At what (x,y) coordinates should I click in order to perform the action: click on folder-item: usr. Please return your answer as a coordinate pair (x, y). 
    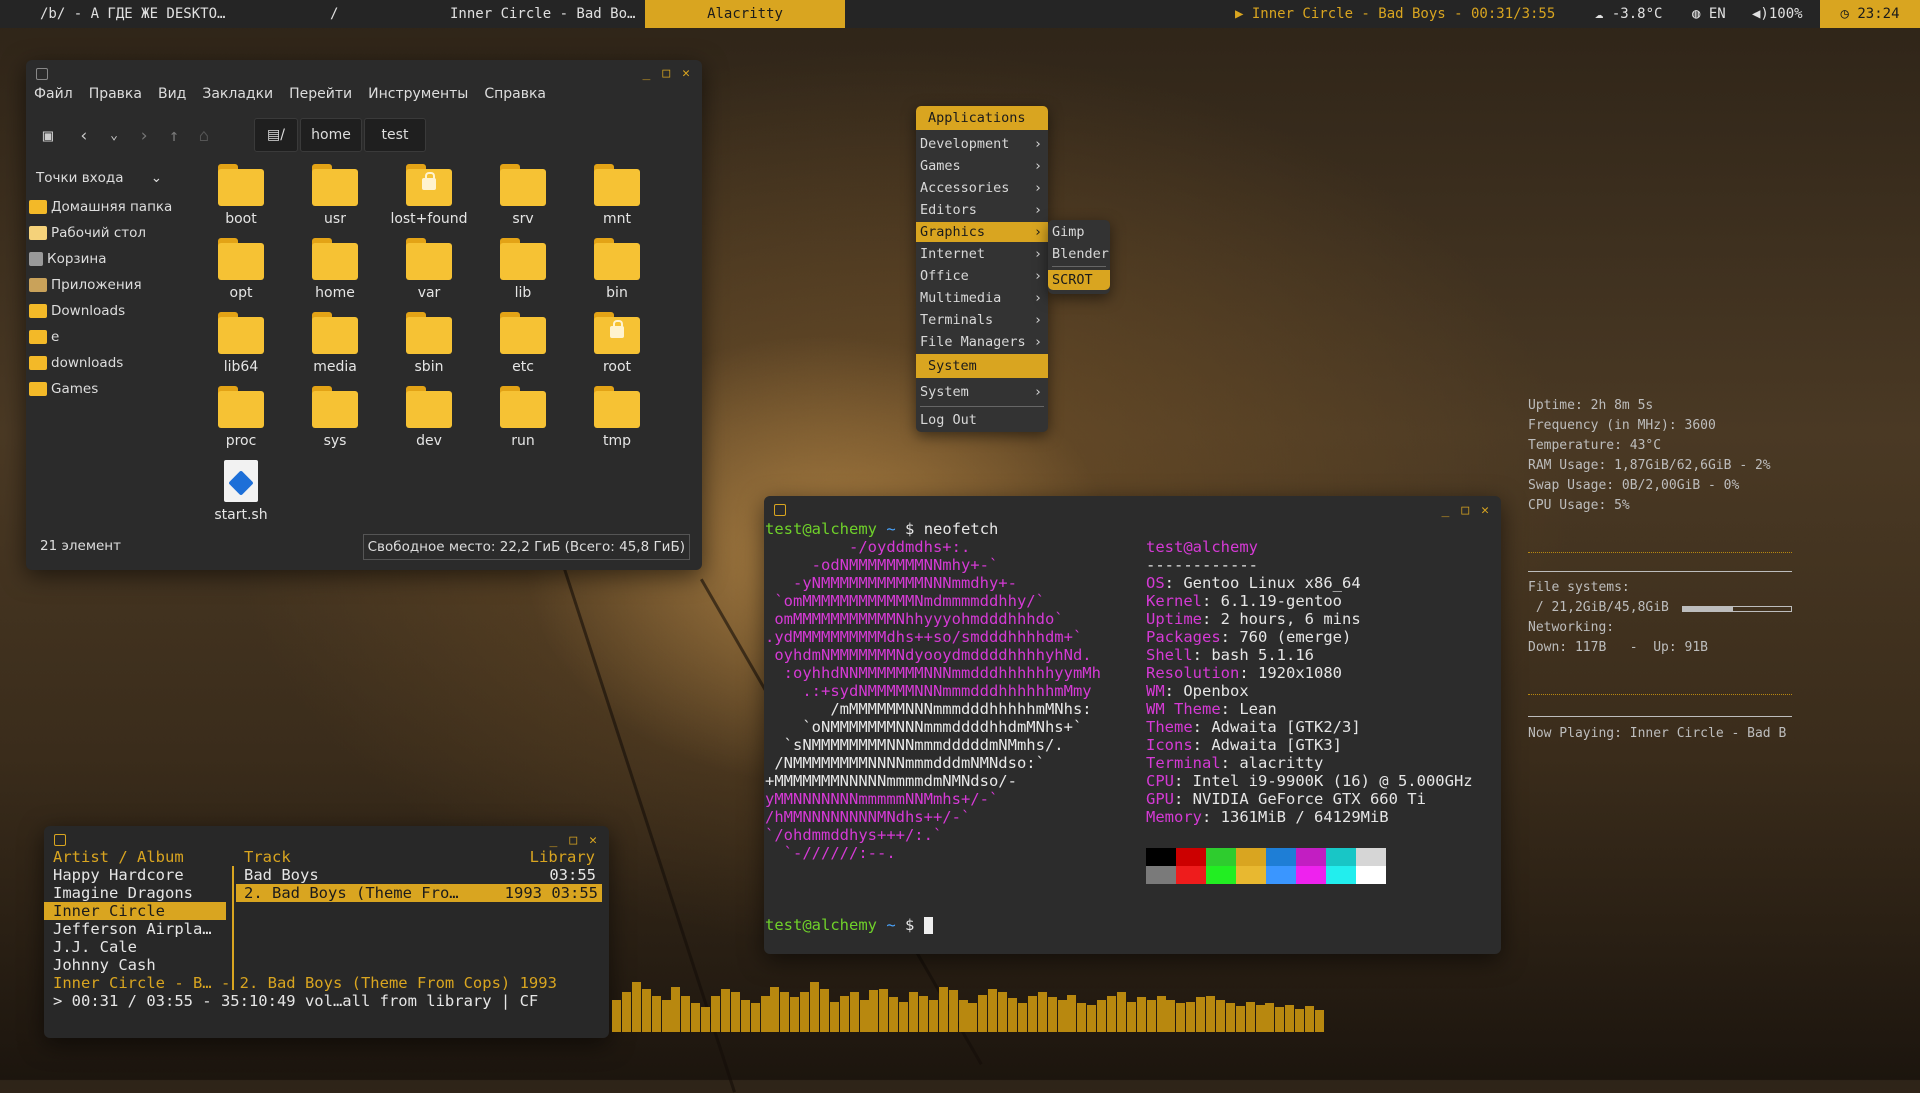
    Looking at the image, I should click on (335, 195).